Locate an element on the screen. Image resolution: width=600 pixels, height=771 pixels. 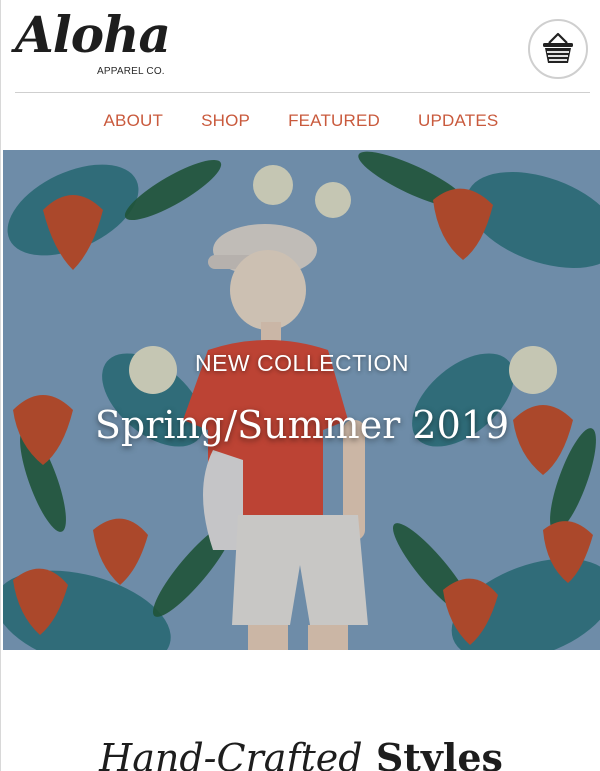
section-heading: Hand-Crafted Styles is located at coordinates (300, 753).